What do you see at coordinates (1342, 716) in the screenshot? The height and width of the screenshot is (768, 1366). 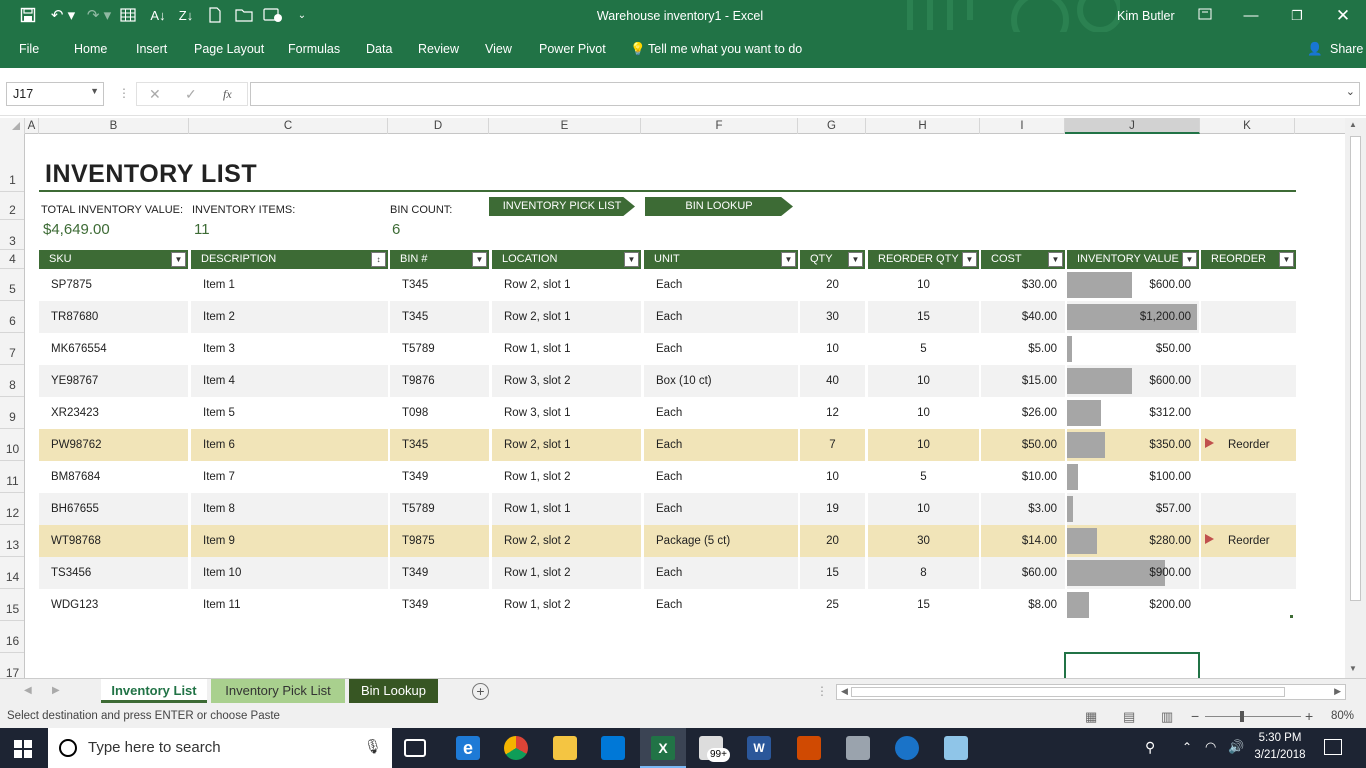 I see `zoom-level: 80%` at bounding box center [1342, 716].